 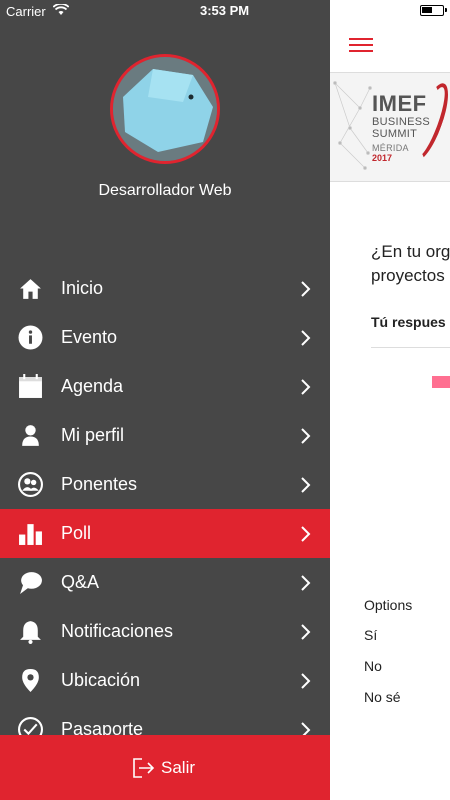 What do you see at coordinates (165, 288) in the screenshot?
I see `menu-item-inicio: Inicio` at bounding box center [165, 288].